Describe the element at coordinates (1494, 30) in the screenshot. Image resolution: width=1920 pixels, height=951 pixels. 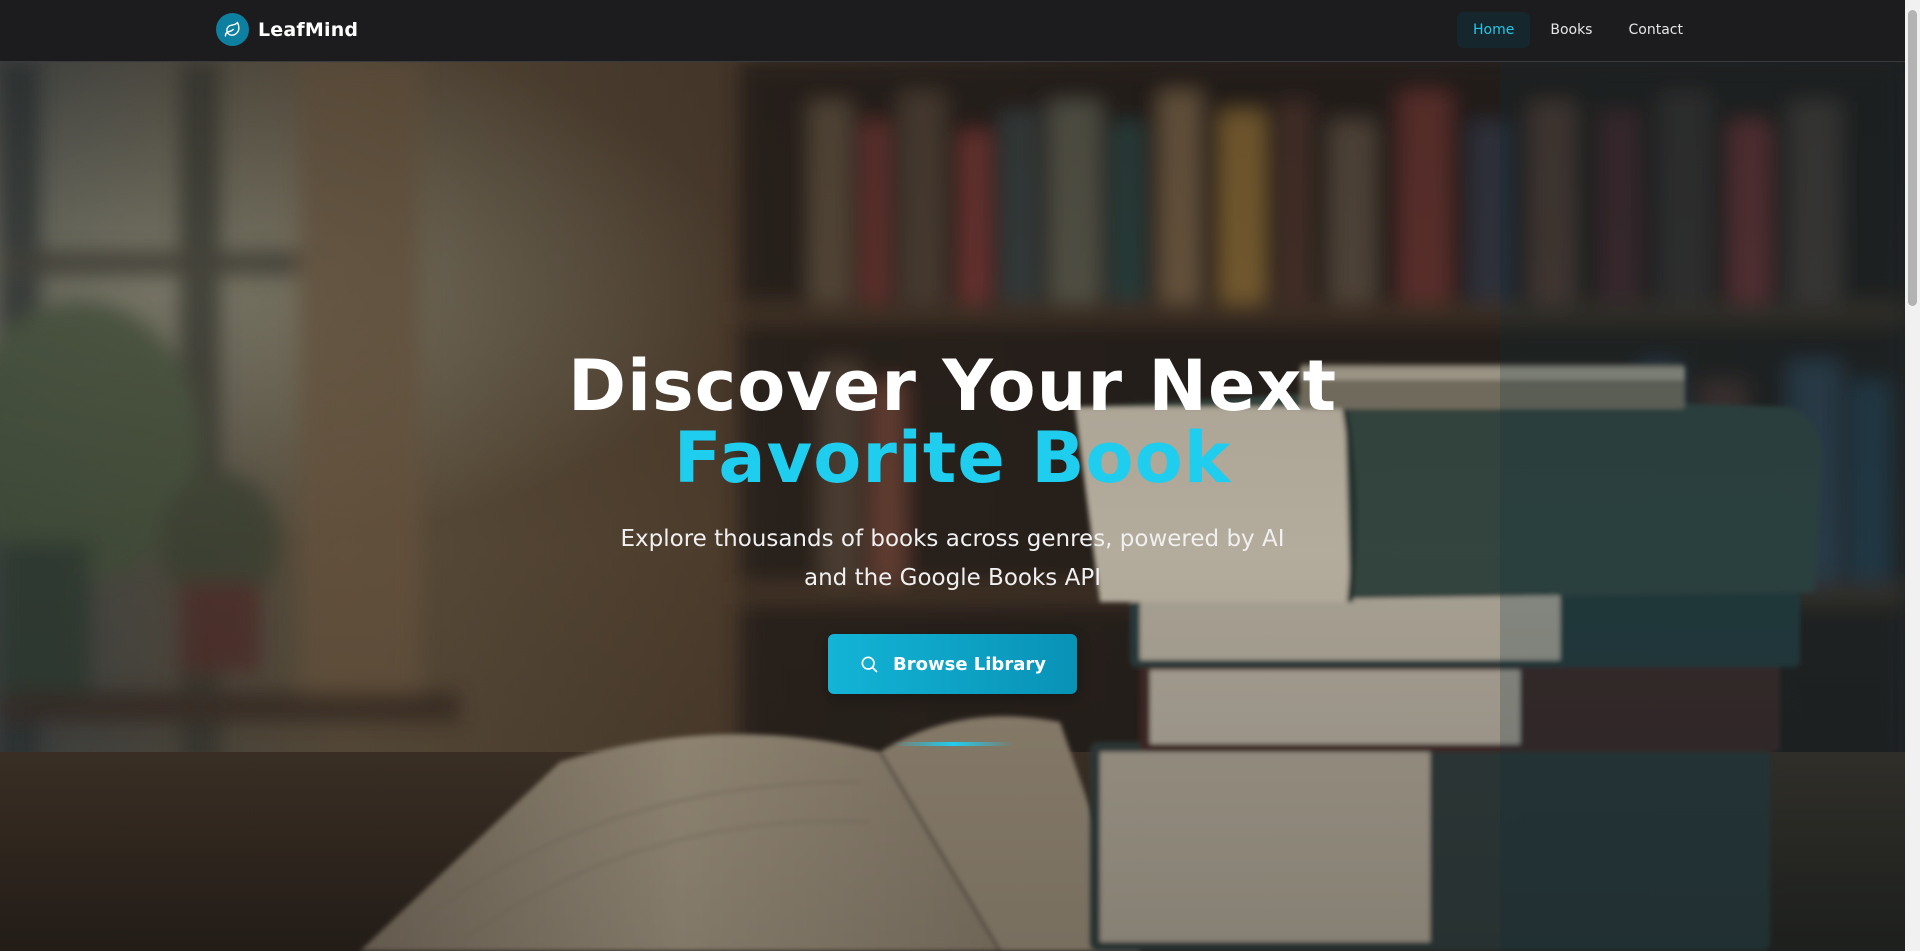
I see `nav-item-home: Home` at that location.